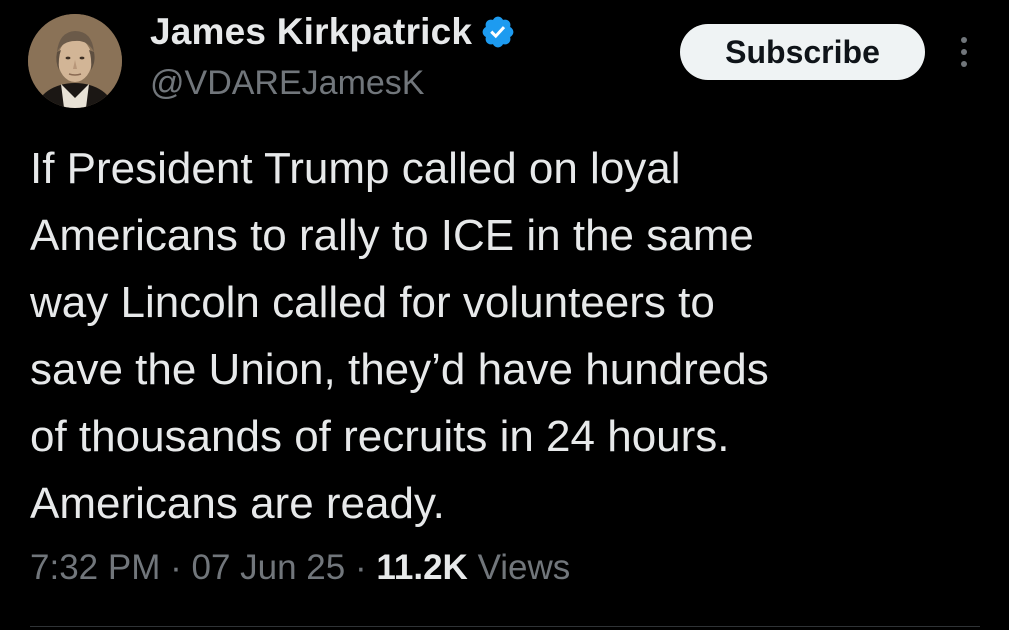 Image resolution: width=1009 pixels, height=630 pixels. I want to click on tweet-text-line: If President Trump called on loyal, so click(355, 168).